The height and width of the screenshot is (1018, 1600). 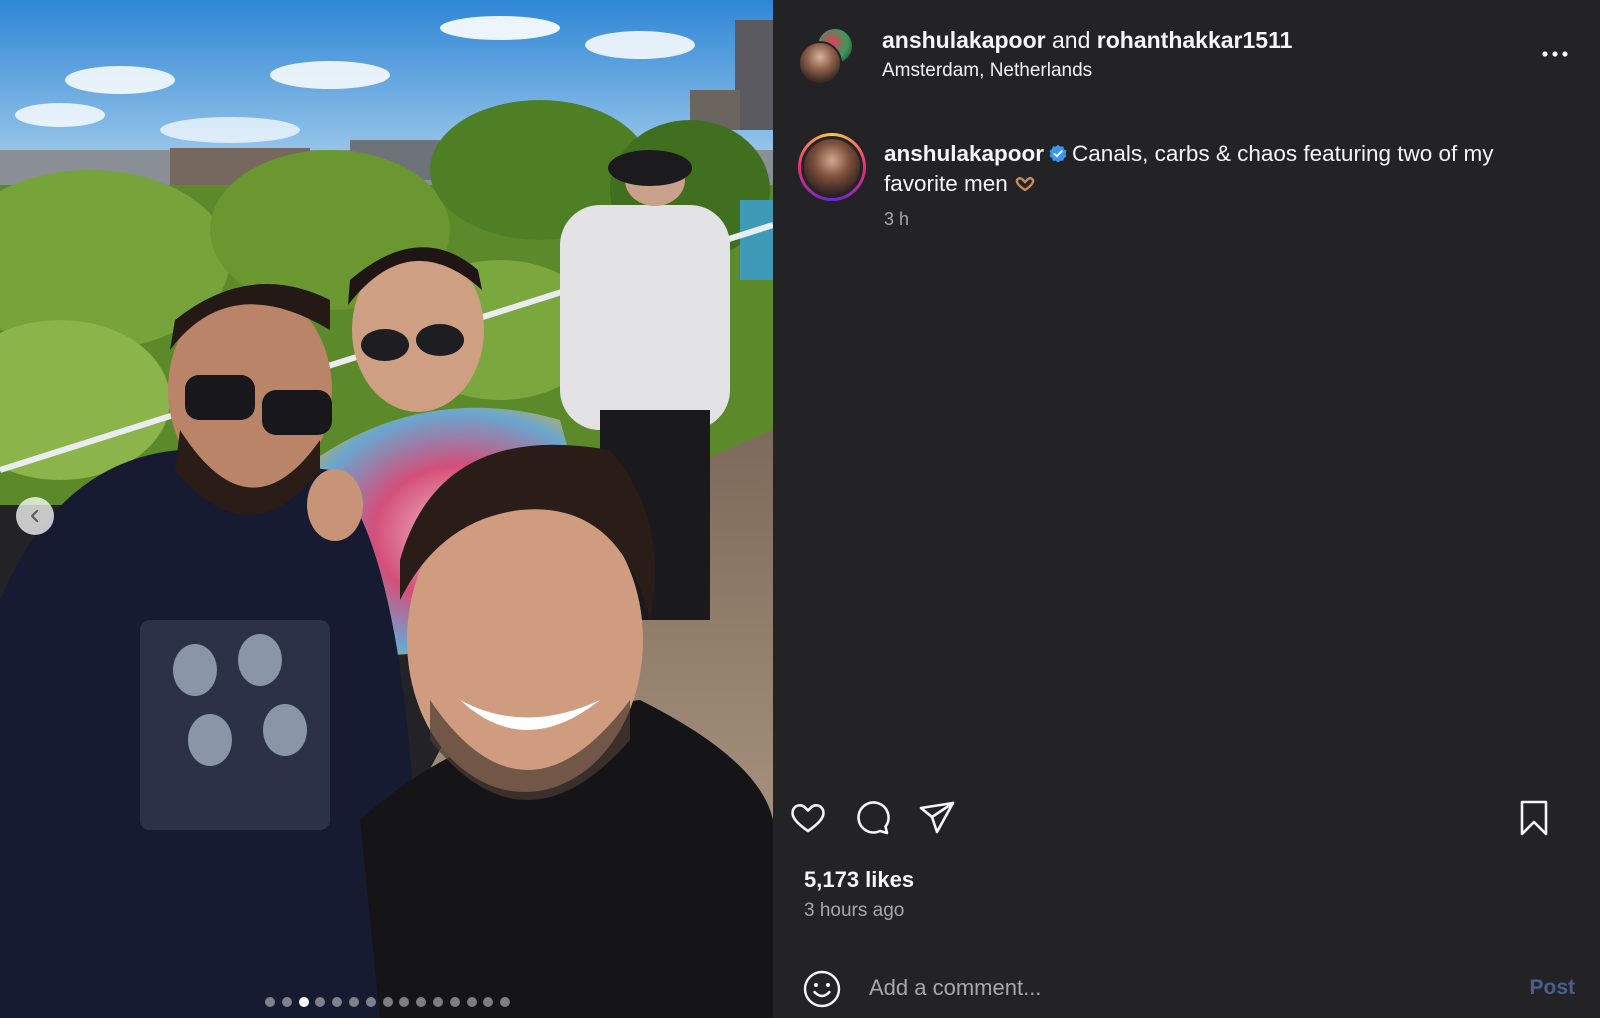 I want to click on heart-icon, so click(x=808, y=818).